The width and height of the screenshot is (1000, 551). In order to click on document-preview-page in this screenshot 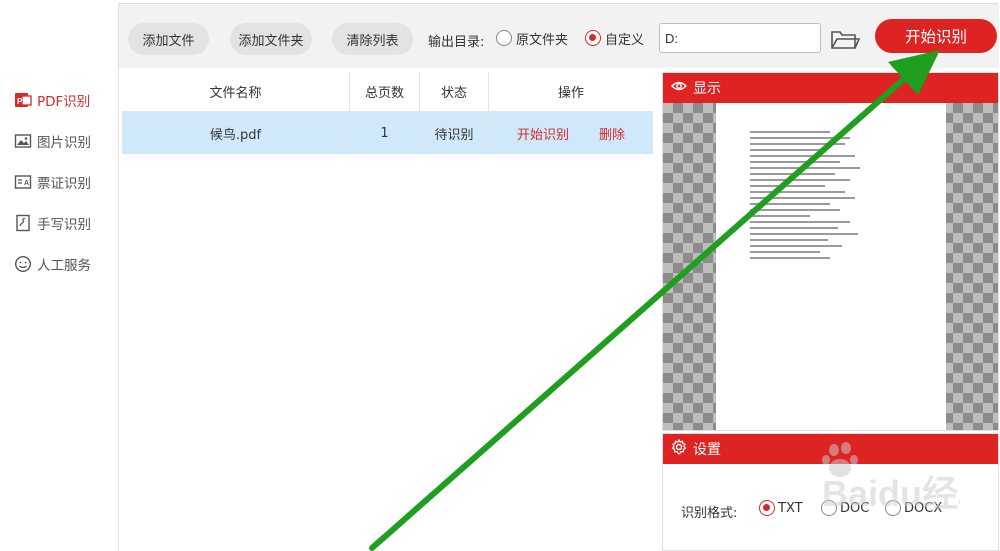, I will do `click(831, 266)`.